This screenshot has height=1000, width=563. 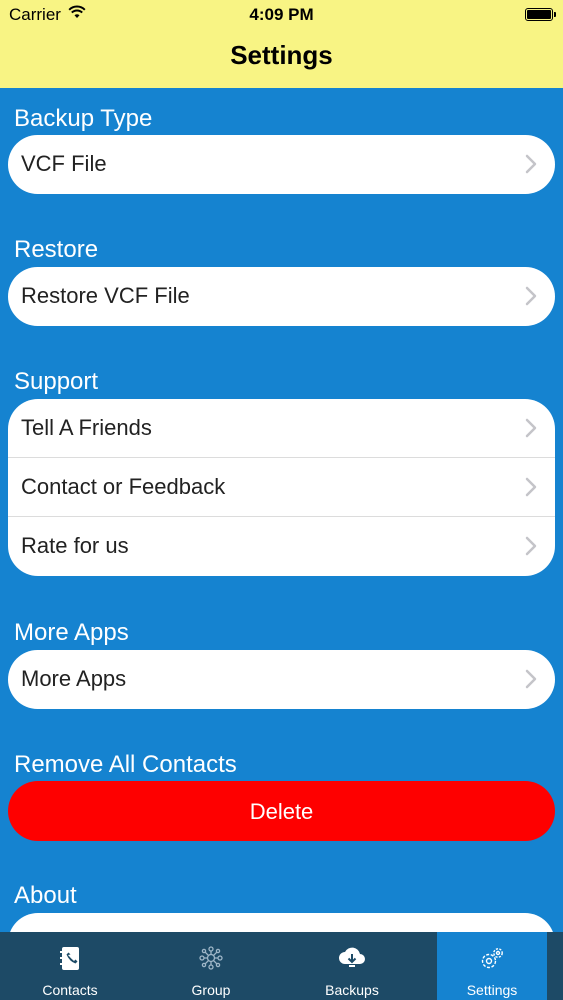 I want to click on tab-settings: Settings, so click(x=492, y=966).